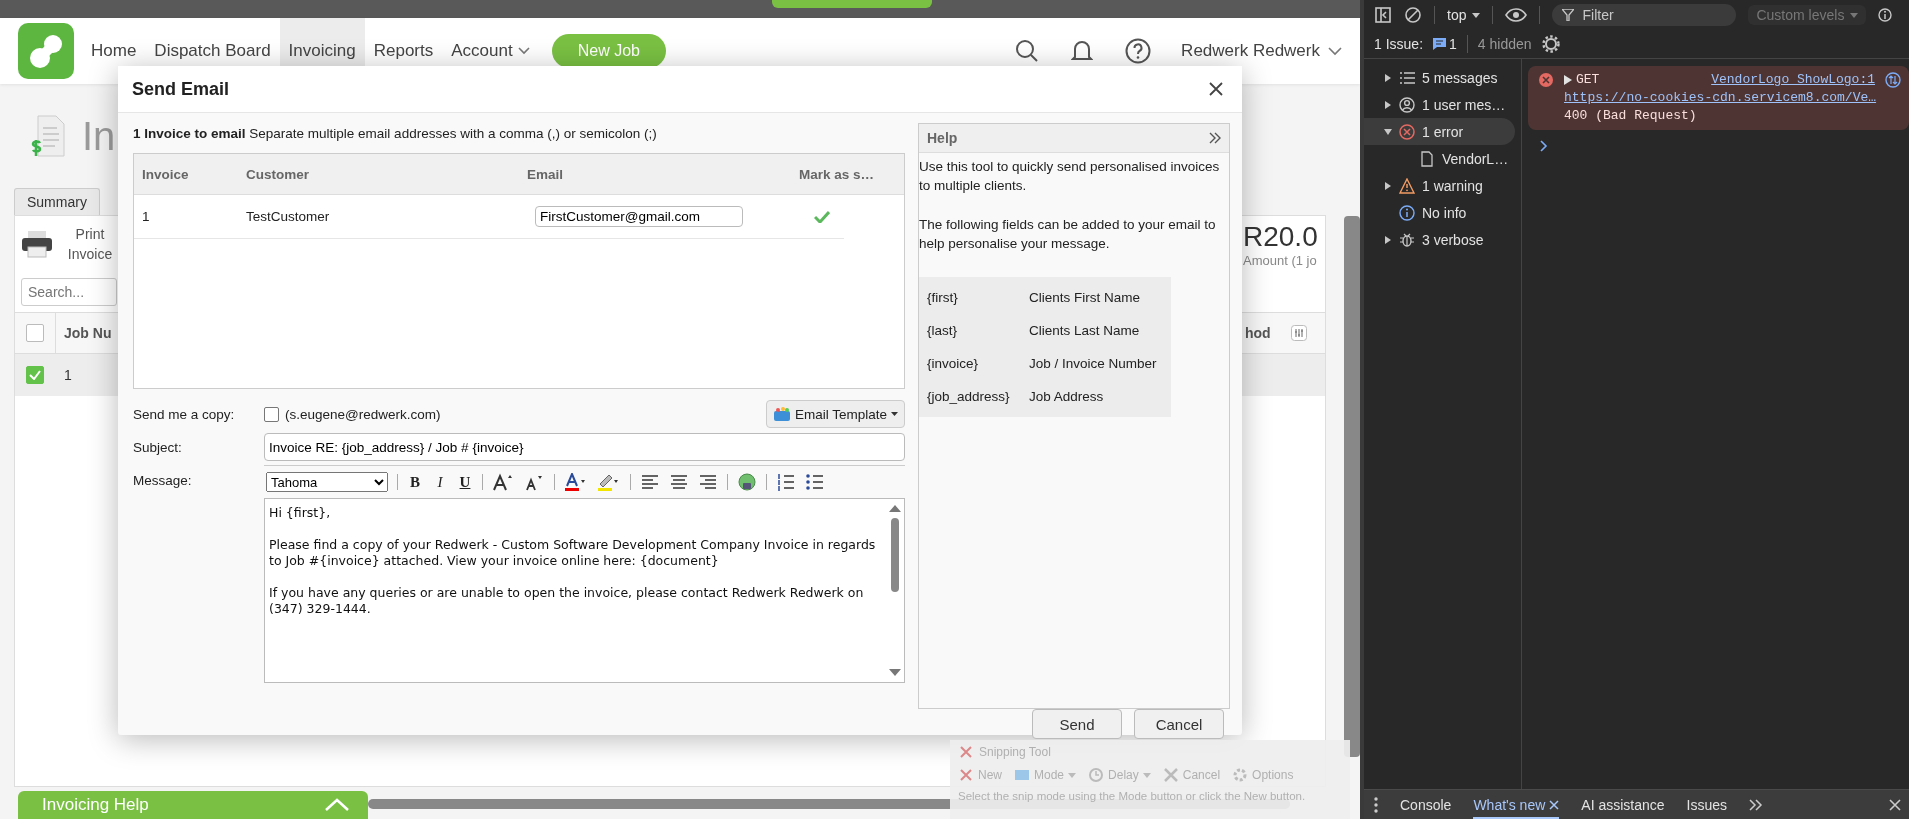  I want to click on align-right-icon, so click(708, 482).